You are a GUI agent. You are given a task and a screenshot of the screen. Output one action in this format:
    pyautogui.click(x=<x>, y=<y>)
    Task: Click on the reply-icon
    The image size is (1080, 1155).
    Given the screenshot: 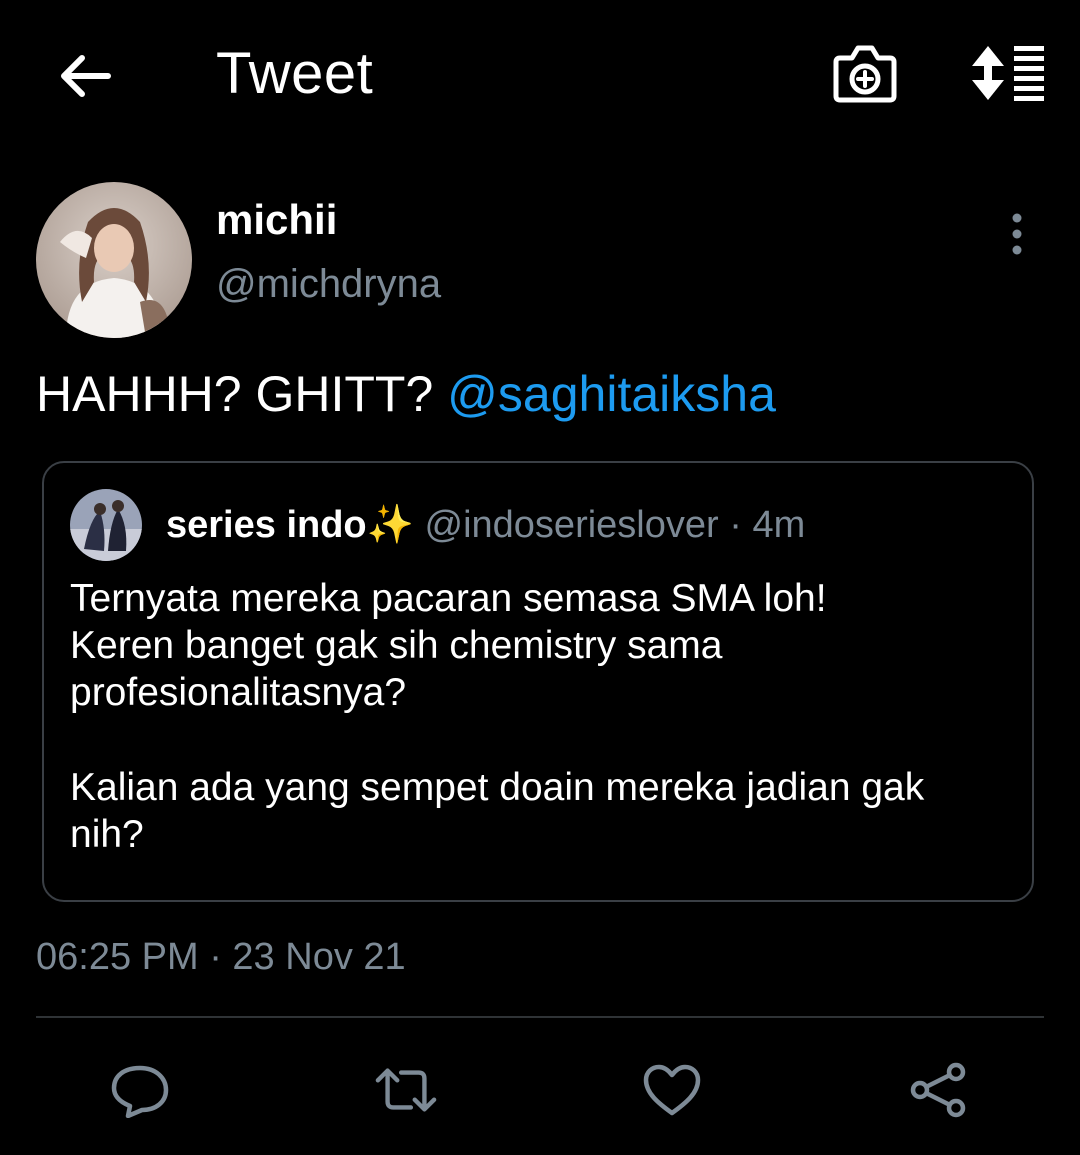 What is the action you would take?
    pyautogui.click(x=140, y=1091)
    